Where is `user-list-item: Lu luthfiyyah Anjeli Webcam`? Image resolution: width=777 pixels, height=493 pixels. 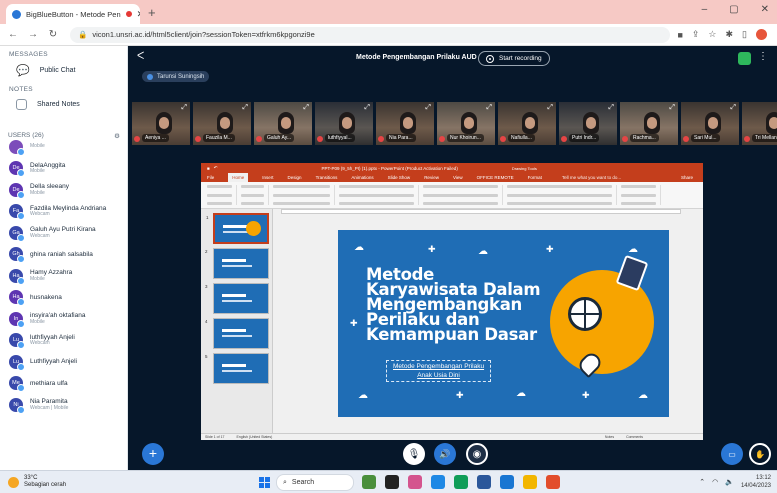
user-list-item: Lu luthfiyyah Anjeli Webcam is located at coordinates (63, 341).